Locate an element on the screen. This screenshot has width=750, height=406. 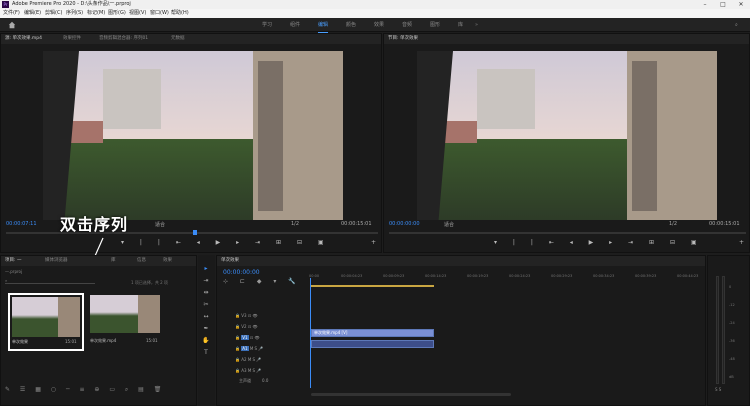
ruler-tick: 00:00:09:23 is located at coordinates (394, 276).